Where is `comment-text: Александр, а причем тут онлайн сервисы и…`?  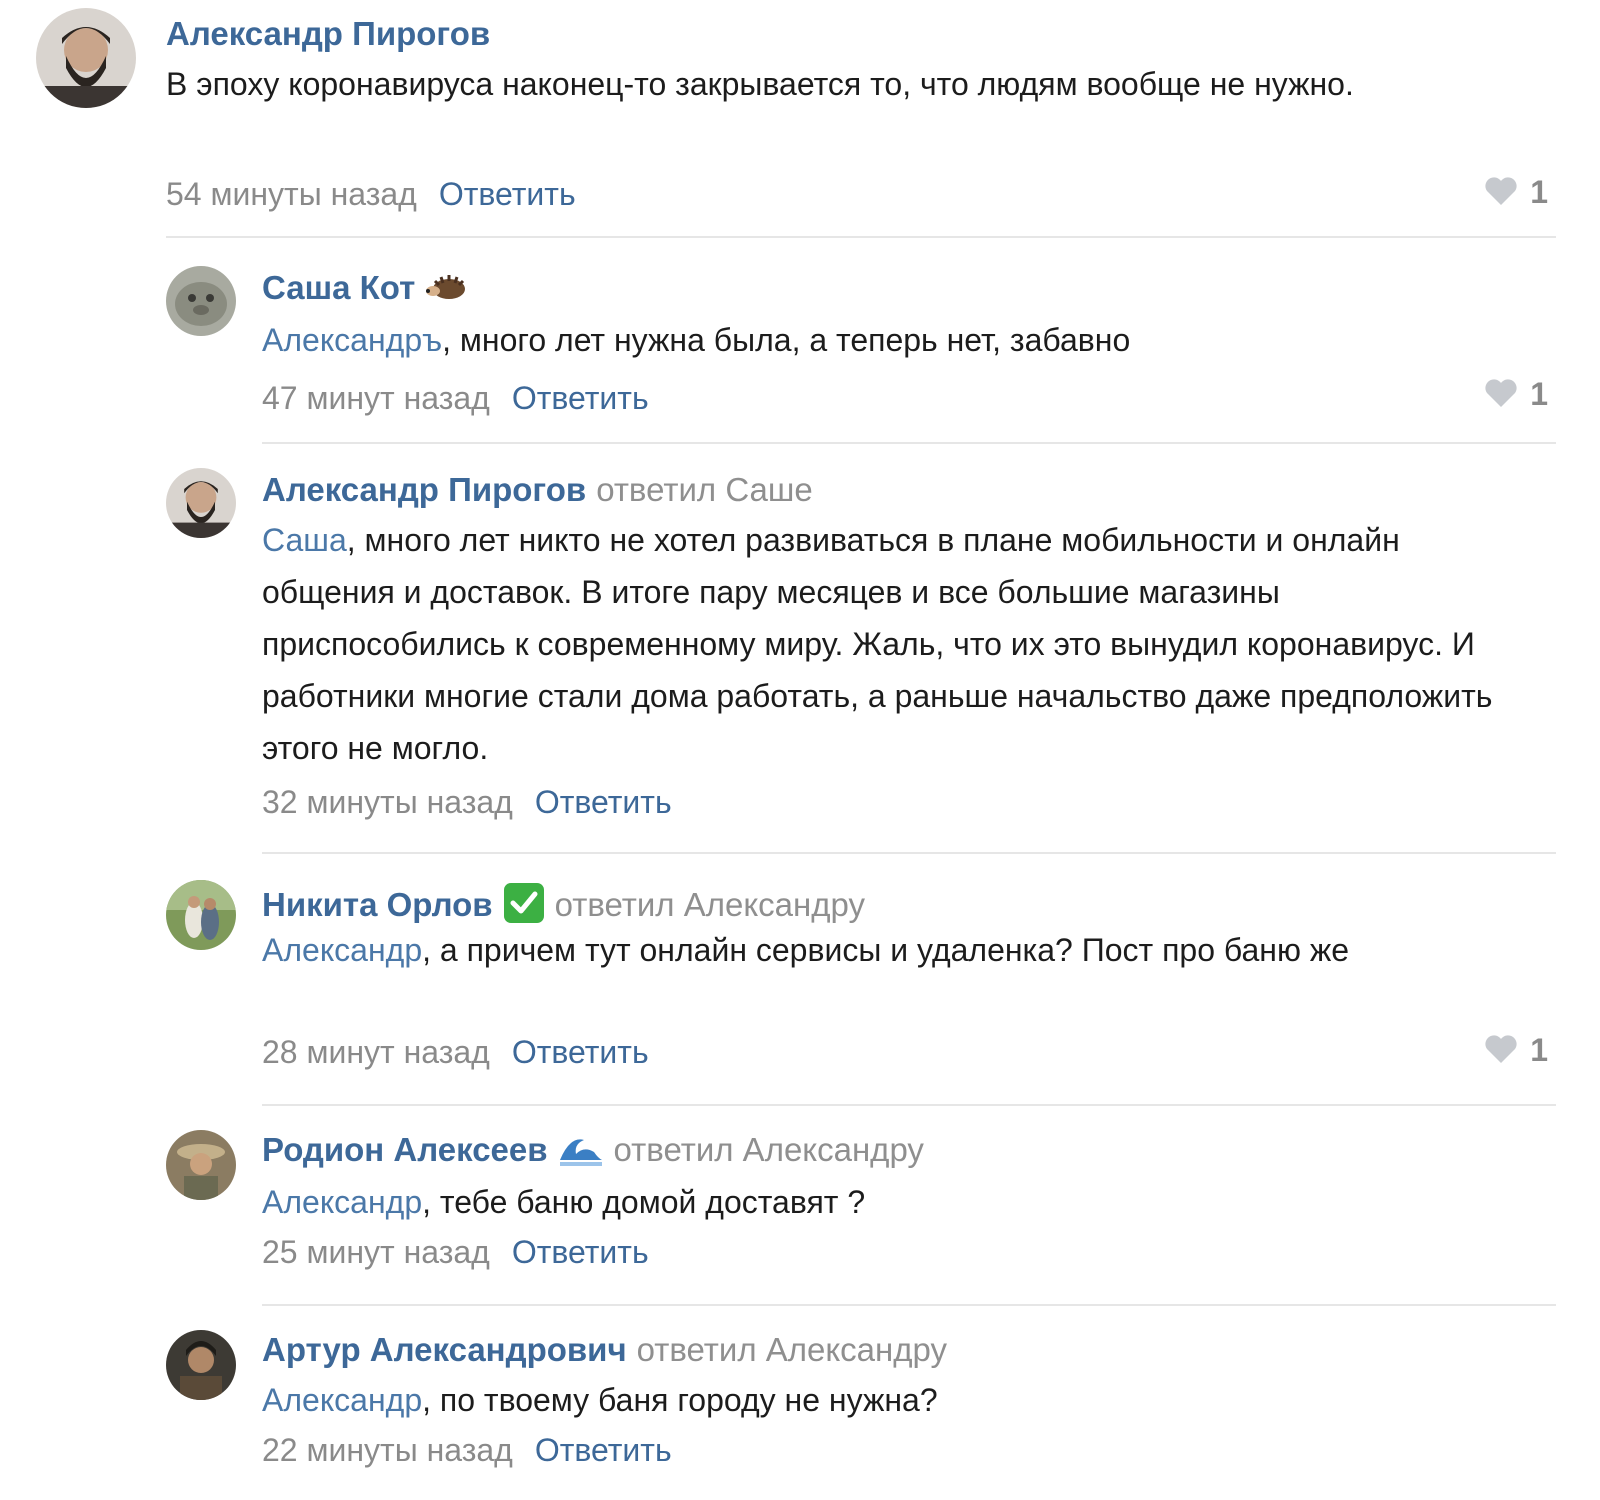
comment-text: Александр, а причем тут онлайн сервисы и… is located at coordinates (902, 950).